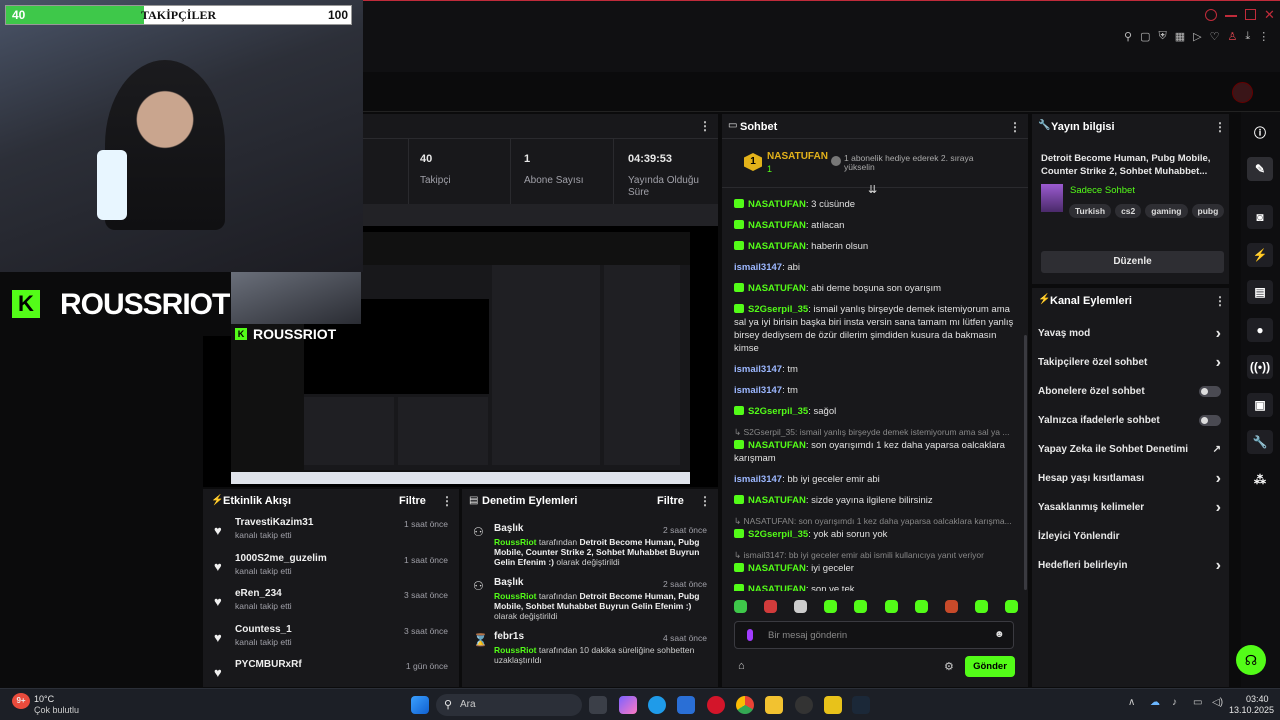 The height and width of the screenshot is (720, 1280). What do you see at coordinates (1260, 292) in the screenshot?
I see `list-icon: ▤` at bounding box center [1260, 292].